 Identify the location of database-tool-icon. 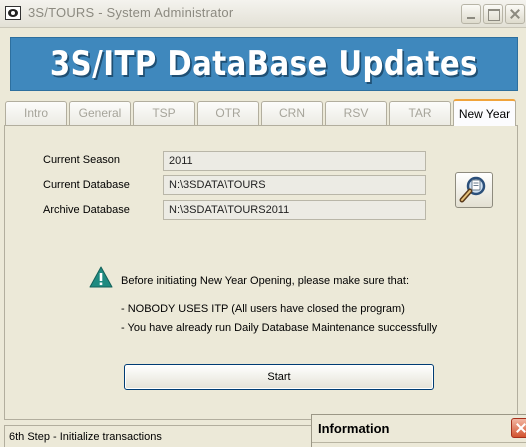
(472, 189).